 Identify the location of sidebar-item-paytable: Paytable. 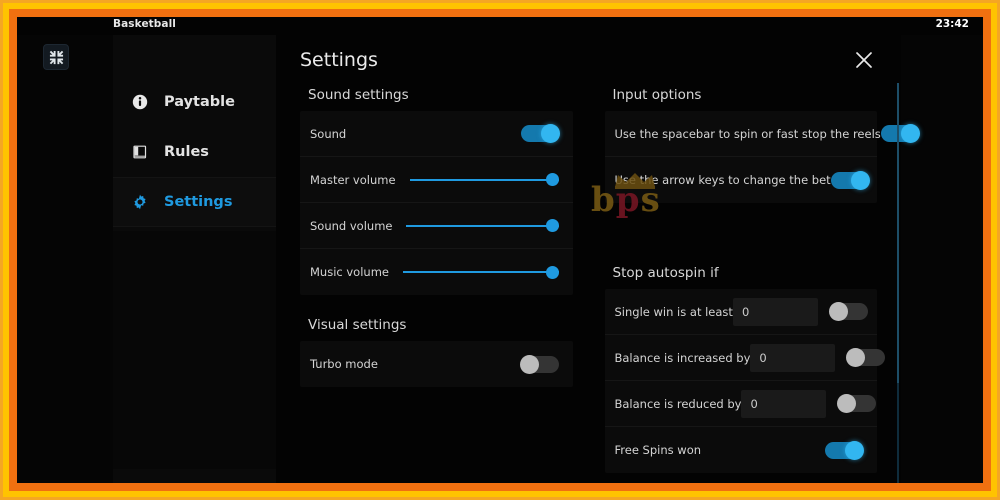
(194, 102).